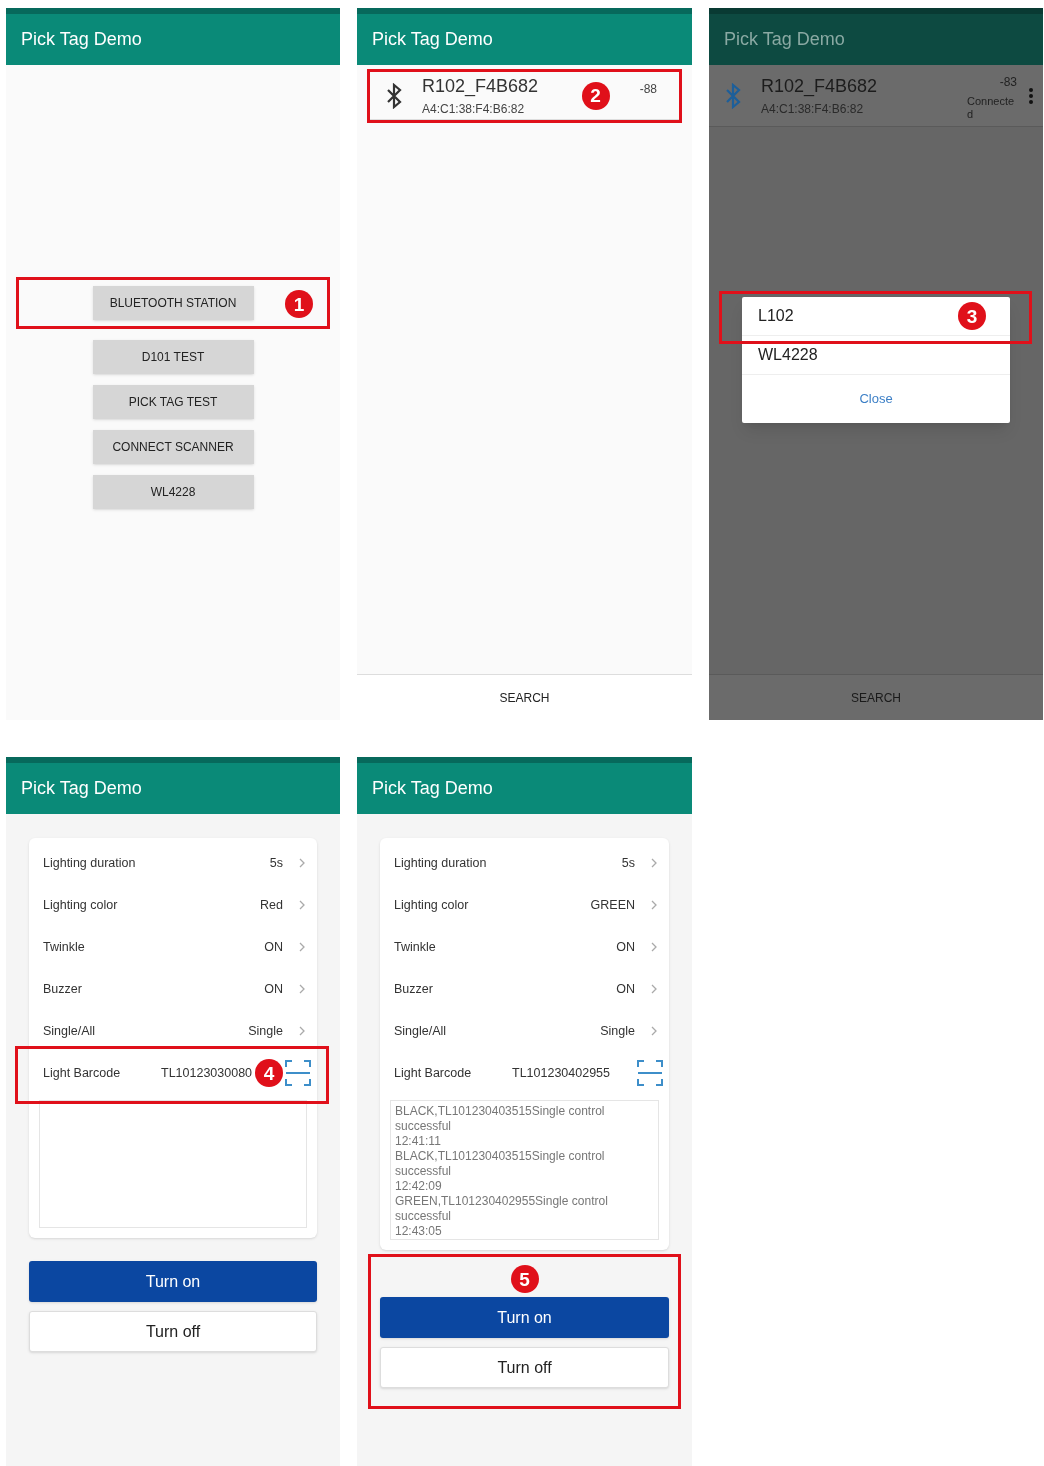 This screenshot has height=1466, width=1044. What do you see at coordinates (173, 447) in the screenshot?
I see `menu-button: CONNECT SCANNER` at bounding box center [173, 447].